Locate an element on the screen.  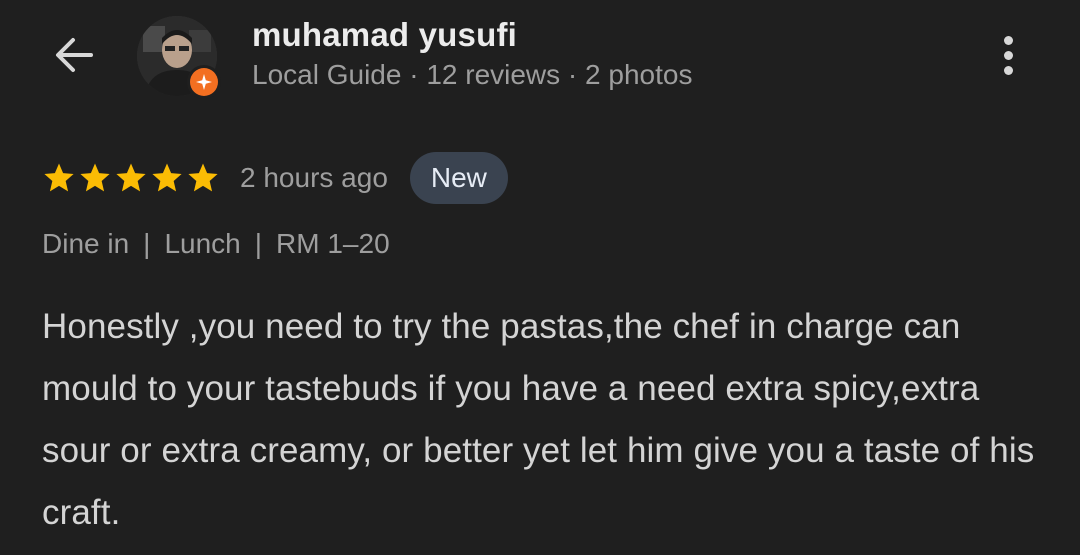
tag-meal: Lunch is located at coordinates (202, 243).